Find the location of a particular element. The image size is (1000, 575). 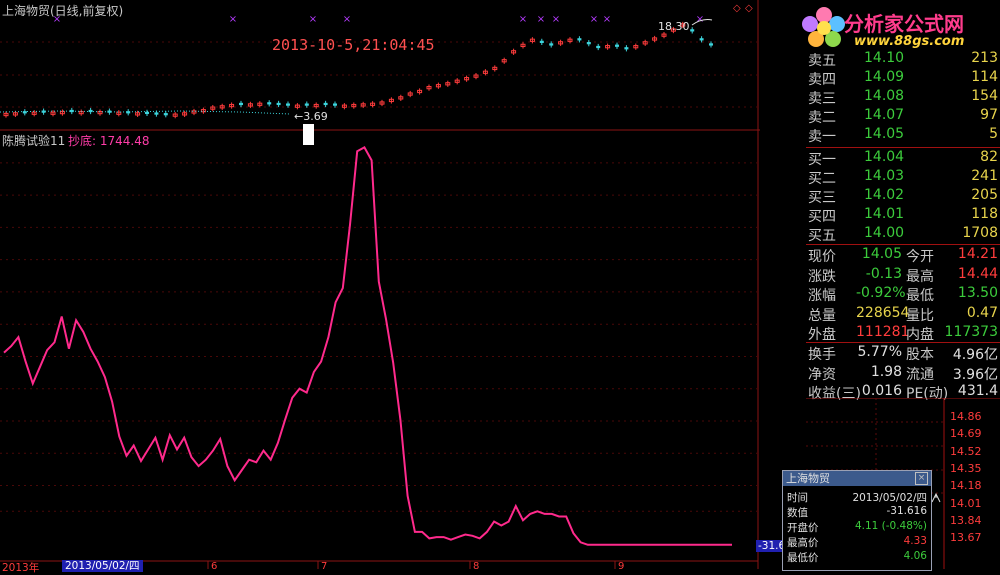

stat-row: 总量 228654 量比 0.47 is located at coordinates (903, 315).